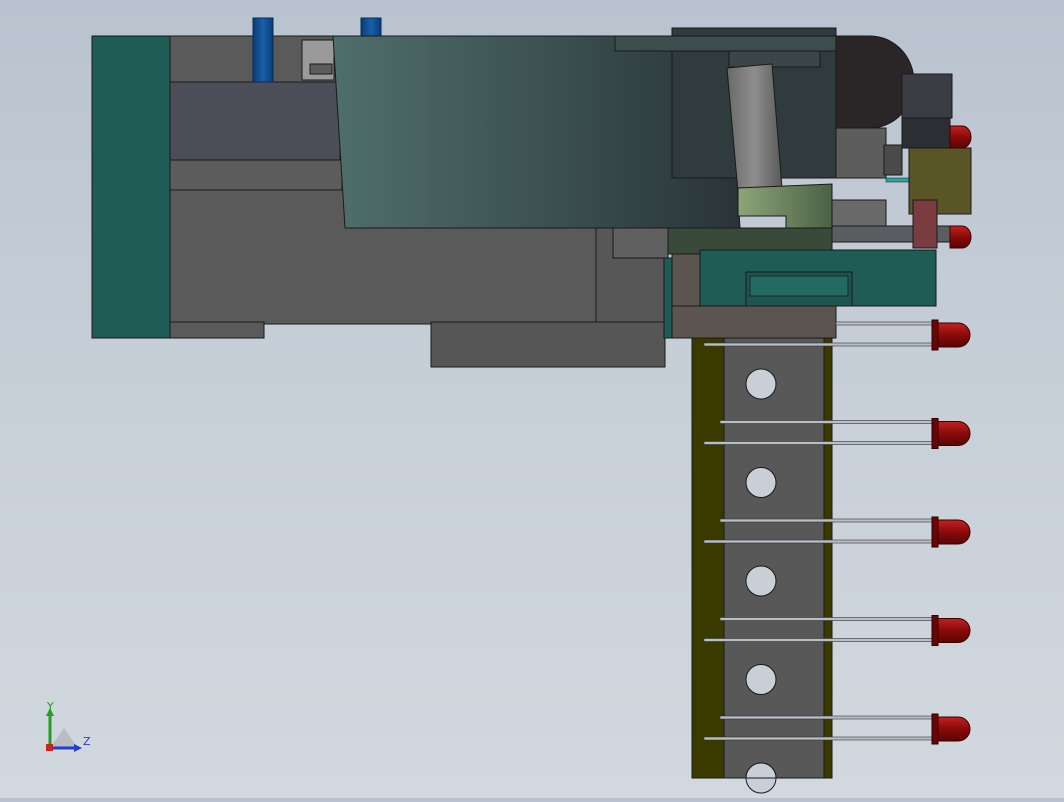 This screenshot has width=1064, height=802. Describe the element at coordinates (263, 50) in the screenshot. I see `cylinder-left` at that location.